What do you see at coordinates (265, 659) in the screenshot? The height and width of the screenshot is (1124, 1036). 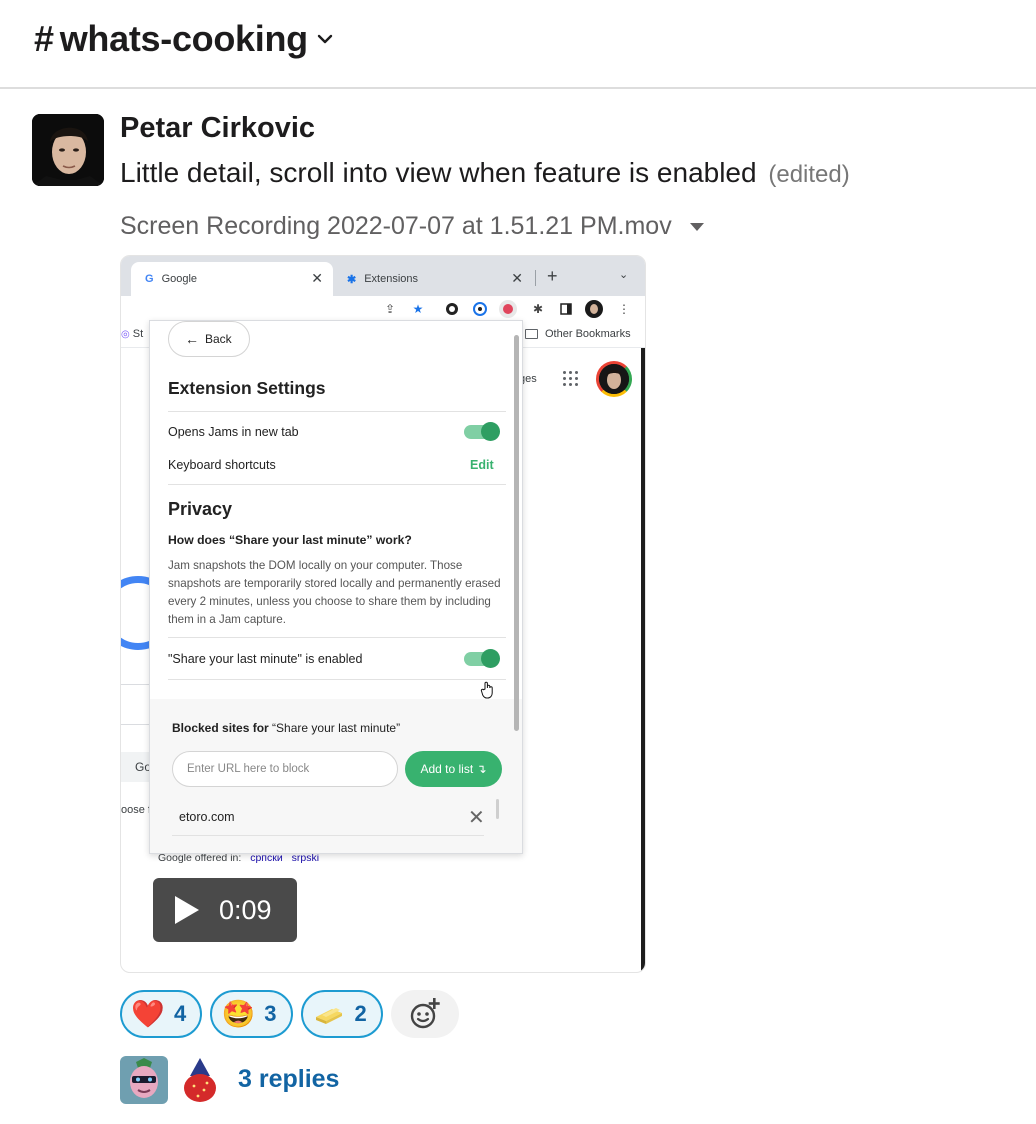 I see `share-enabled-label: "Share your last minute" is enabled` at bounding box center [265, 659].